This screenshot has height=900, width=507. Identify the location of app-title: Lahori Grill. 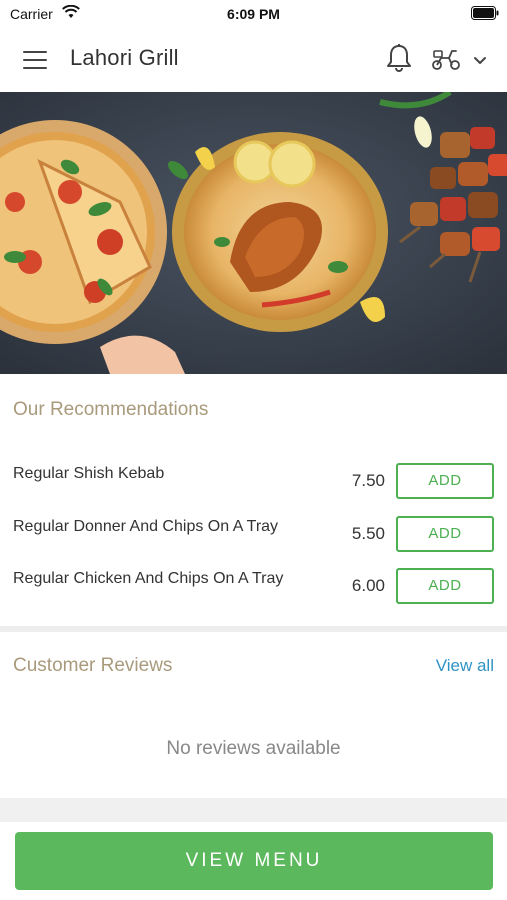
(124, 57).